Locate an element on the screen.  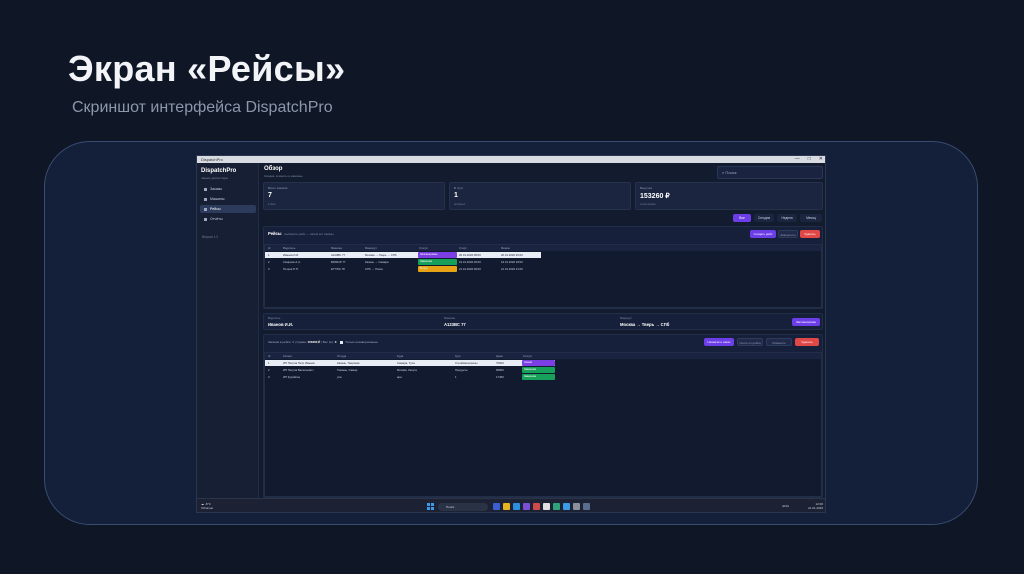
cell-driver: Иванов И.И. is located at coordinates (291, 255).